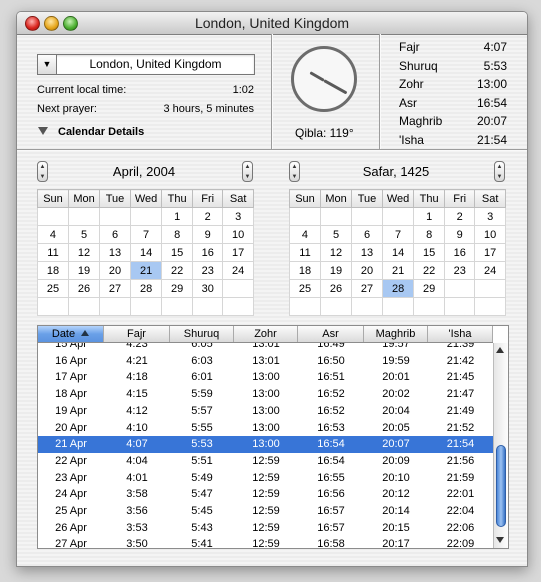 The image size is (541, 582). Describe the element at coordinates (137, 334) in the screenshot. I see `column-header-fajr: Fajr` at that location.